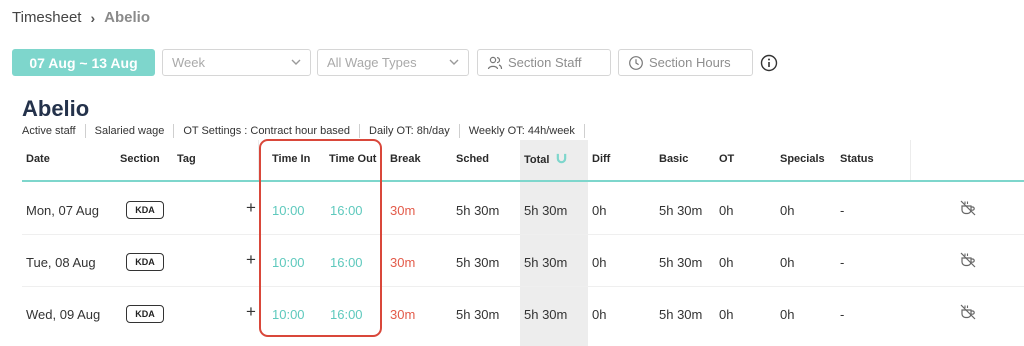 The height and width of the screenshot is (346, 1024). Describe the element at coordinates (495, 62) in the screenshot. I see `users-icon` at that location.